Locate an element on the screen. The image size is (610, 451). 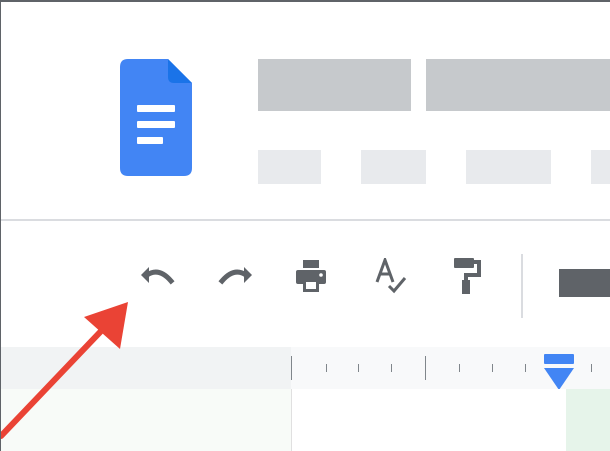
toolbar-separator is located at coordinates (522, 286).